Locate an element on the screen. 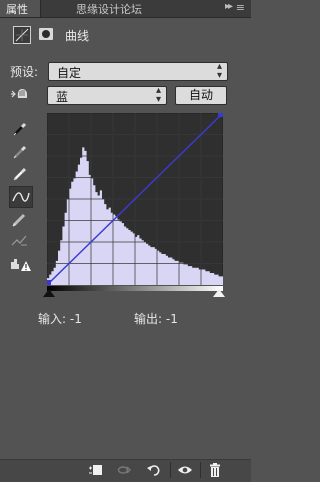 The width and height of the screenshot is (320, 482). preset-select-value: 自定 is located at coordinates (69, 73).